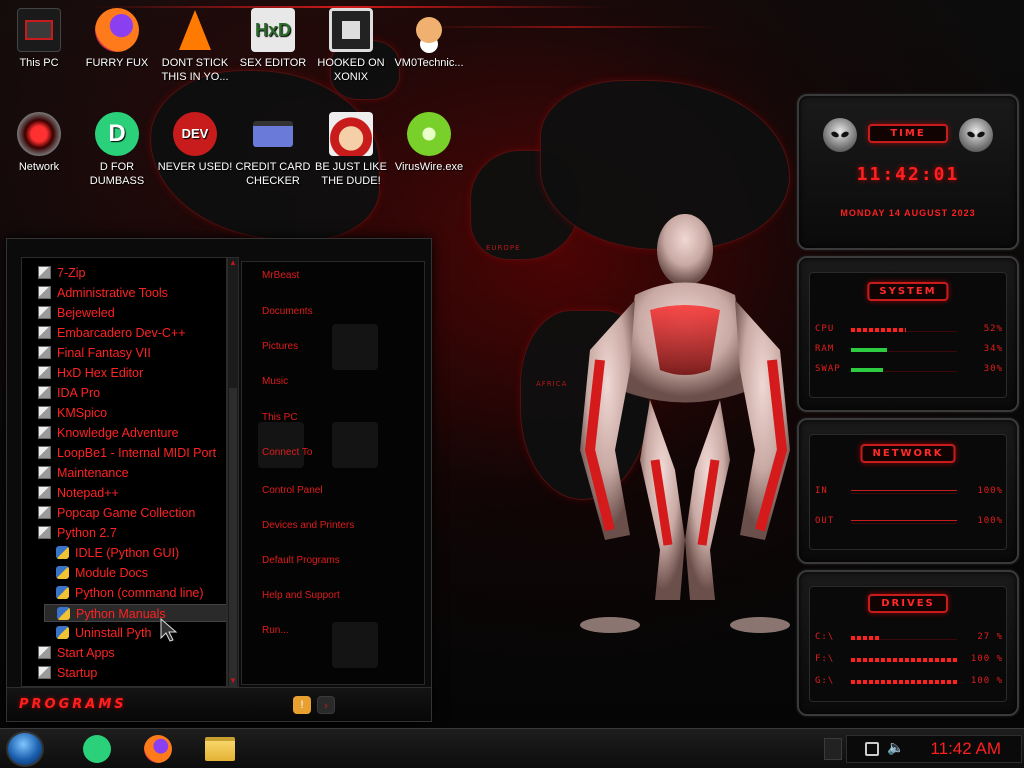 The width and height of the screenshot is (1024, 768). What do you see at coordinates (86, 313) in the screenshot?
I see `program-label: Bejeweled` at bounding box center [86, 313].